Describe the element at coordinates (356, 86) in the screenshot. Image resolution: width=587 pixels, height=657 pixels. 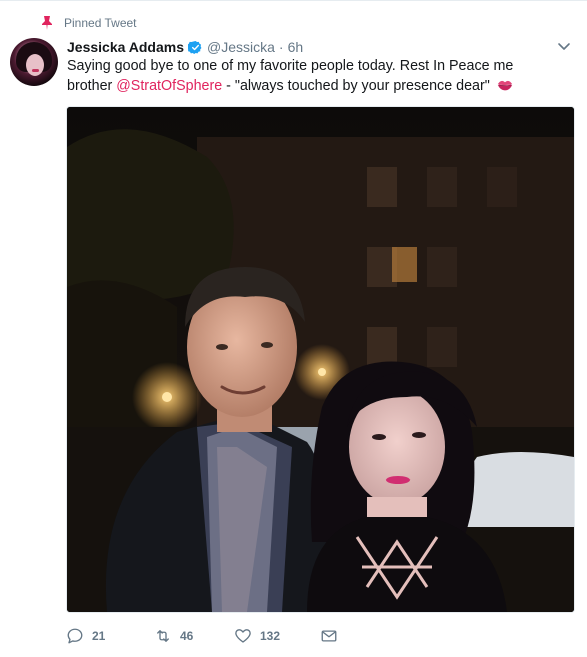
I see `tweet-text-after: - "always touched by your presence dear"` at that location.